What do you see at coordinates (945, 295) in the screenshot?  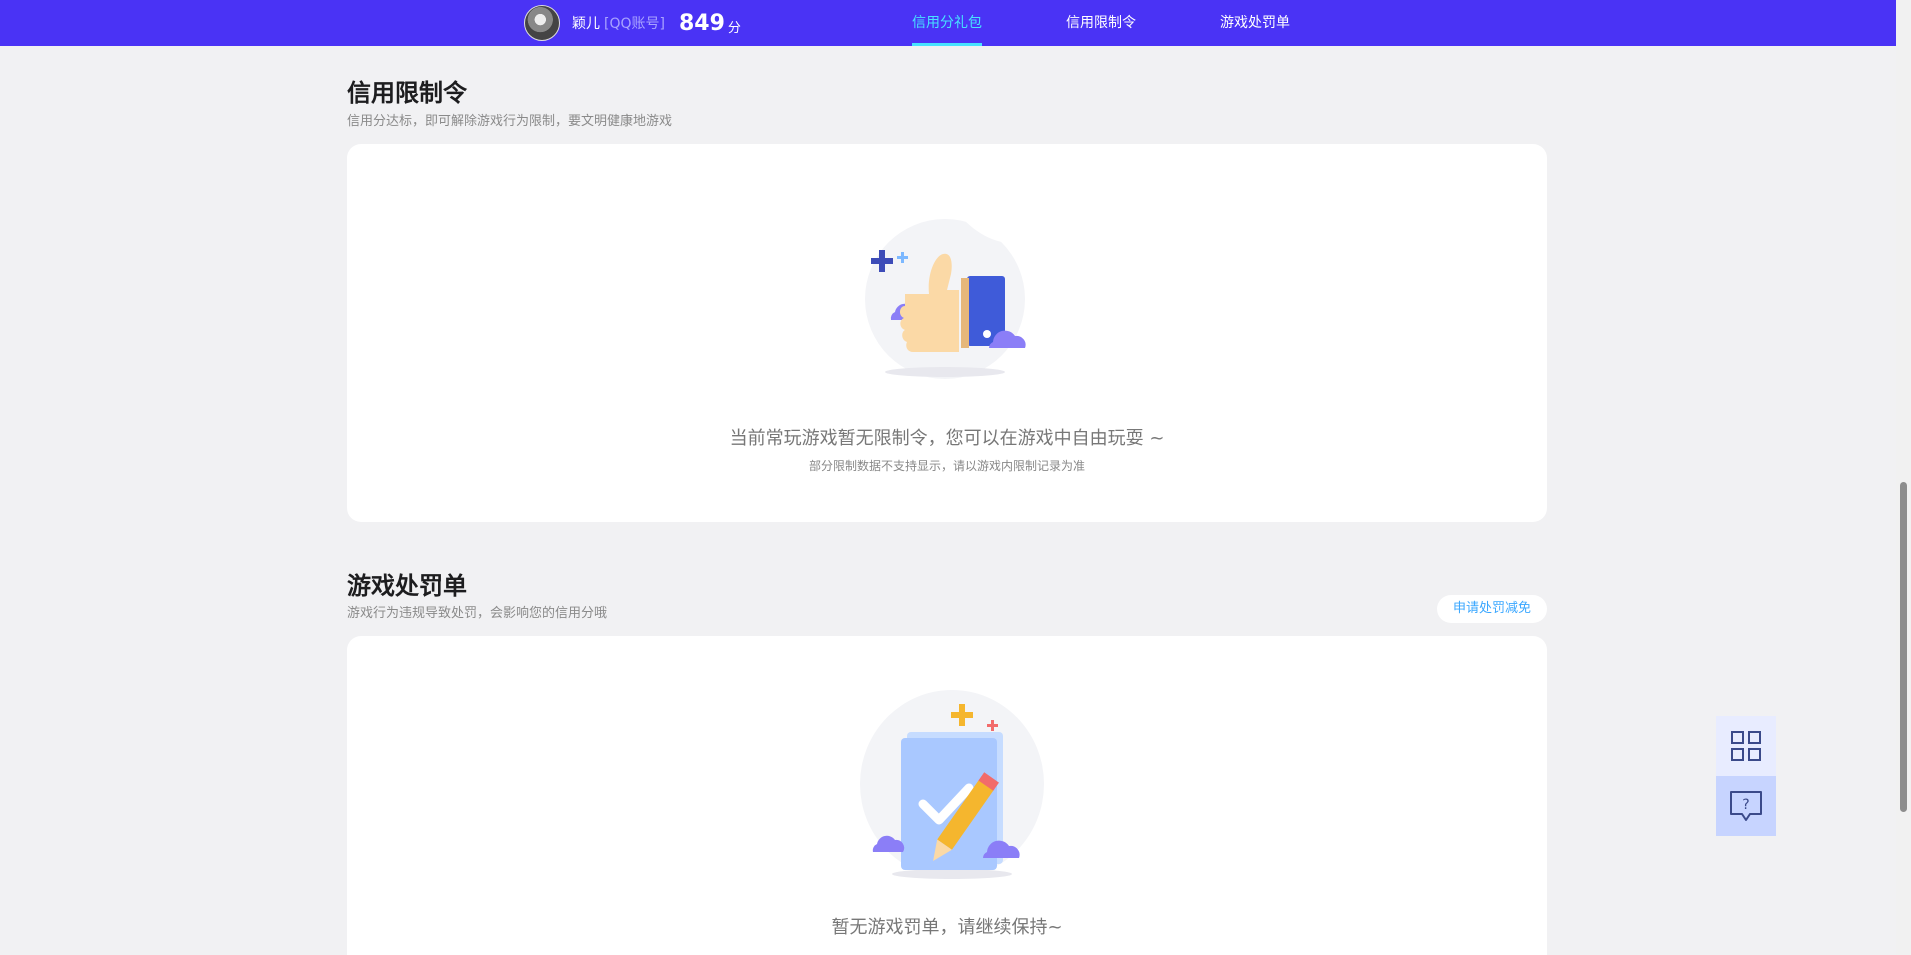 I see `thumbs-up-illustration` at bounding box center [945, 295].